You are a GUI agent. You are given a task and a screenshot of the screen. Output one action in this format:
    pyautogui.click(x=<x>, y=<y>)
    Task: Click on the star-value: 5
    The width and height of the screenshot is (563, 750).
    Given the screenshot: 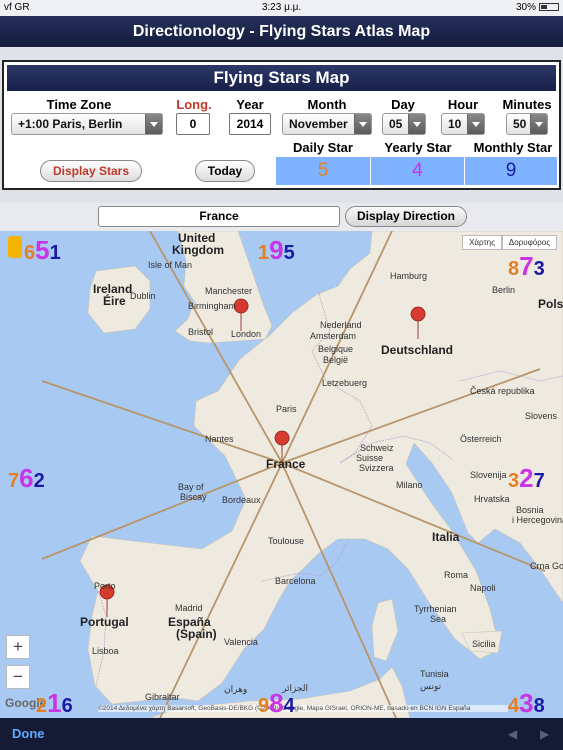 What is the action you would take?
    pyautogui.click(x=42, y=250)
    